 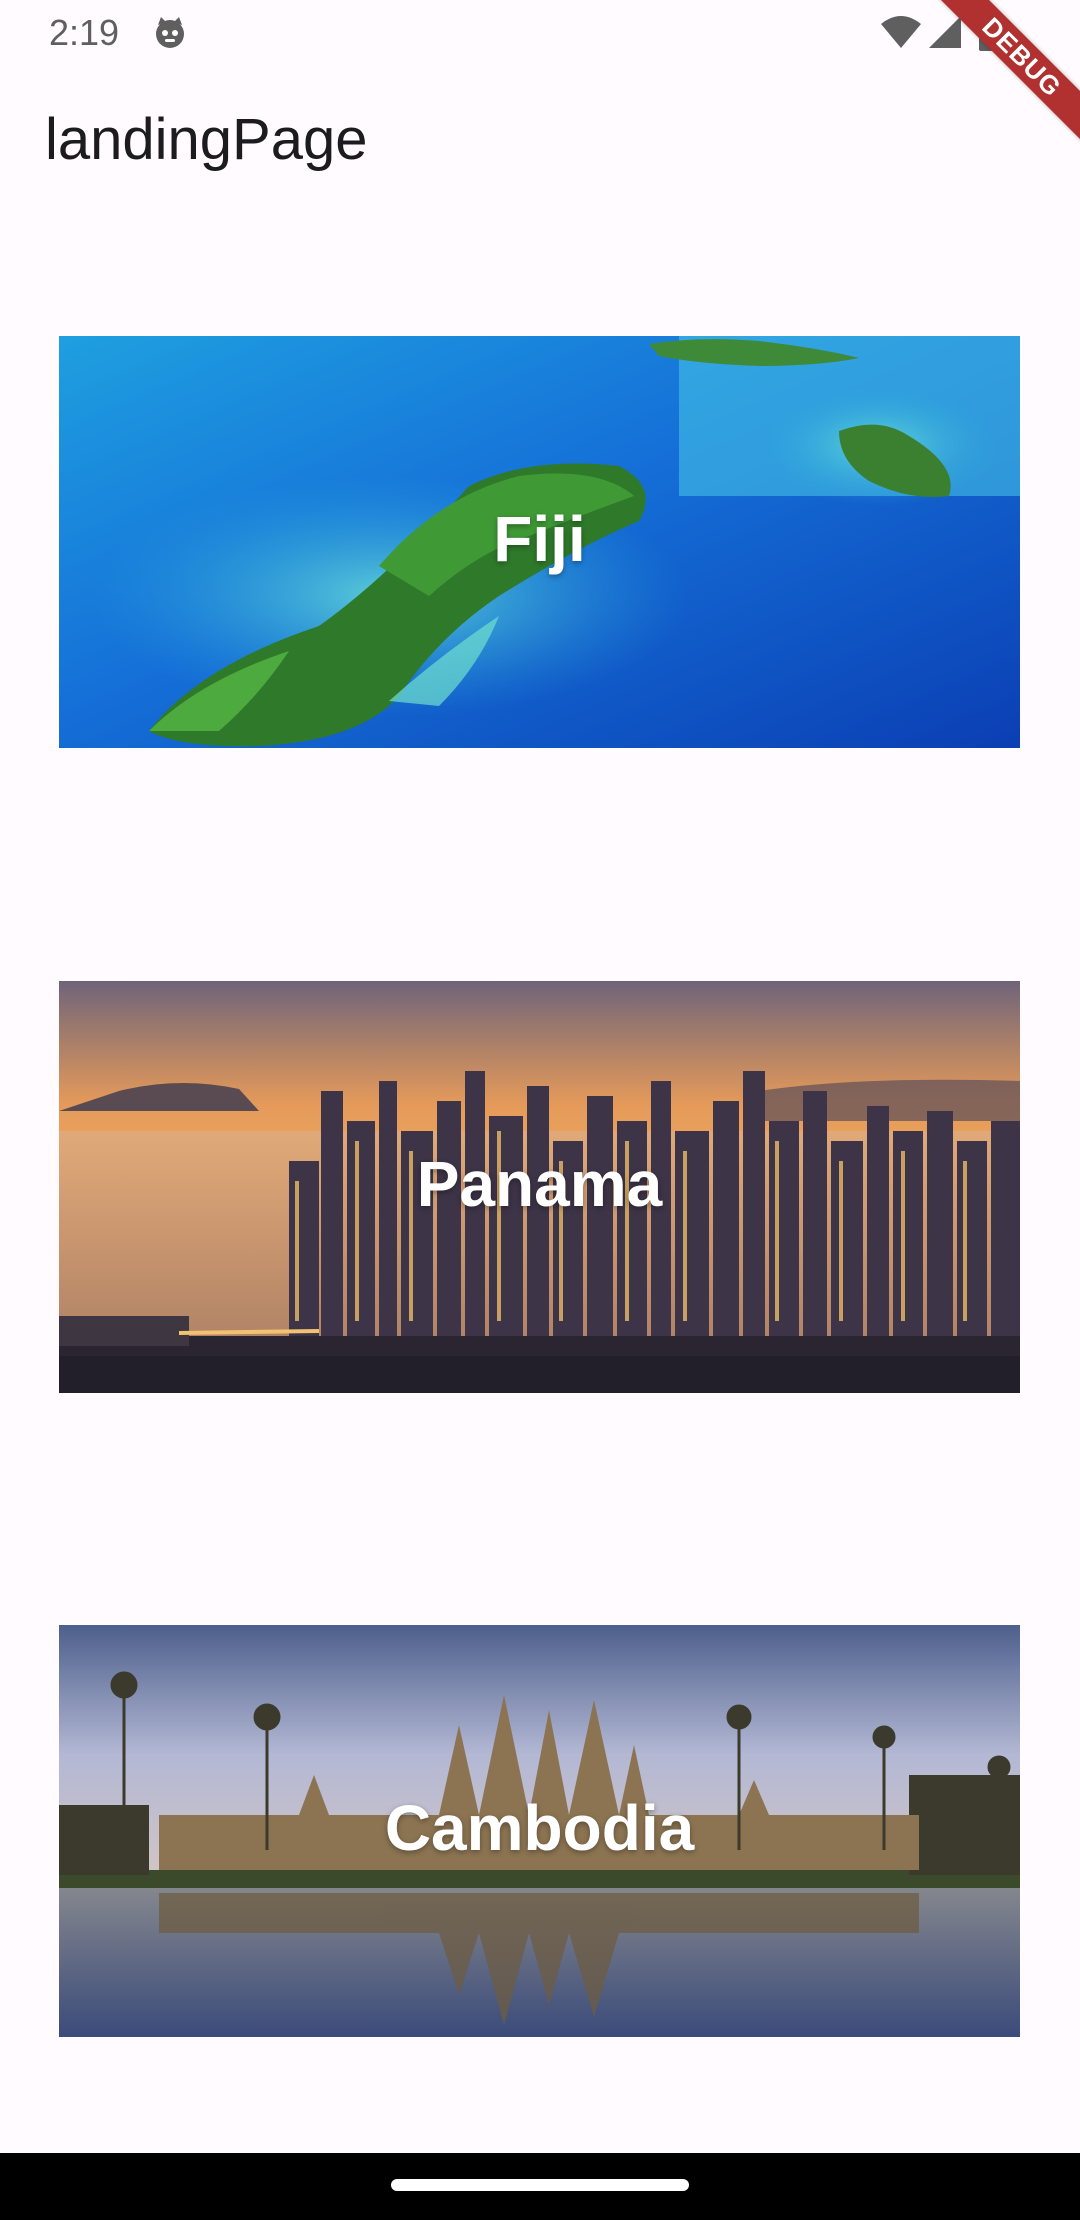 What do you see at coordinates (539, 1828) in the screenshot?
I see `destination-label: Cambodia` at bounding box center [539, 1828].